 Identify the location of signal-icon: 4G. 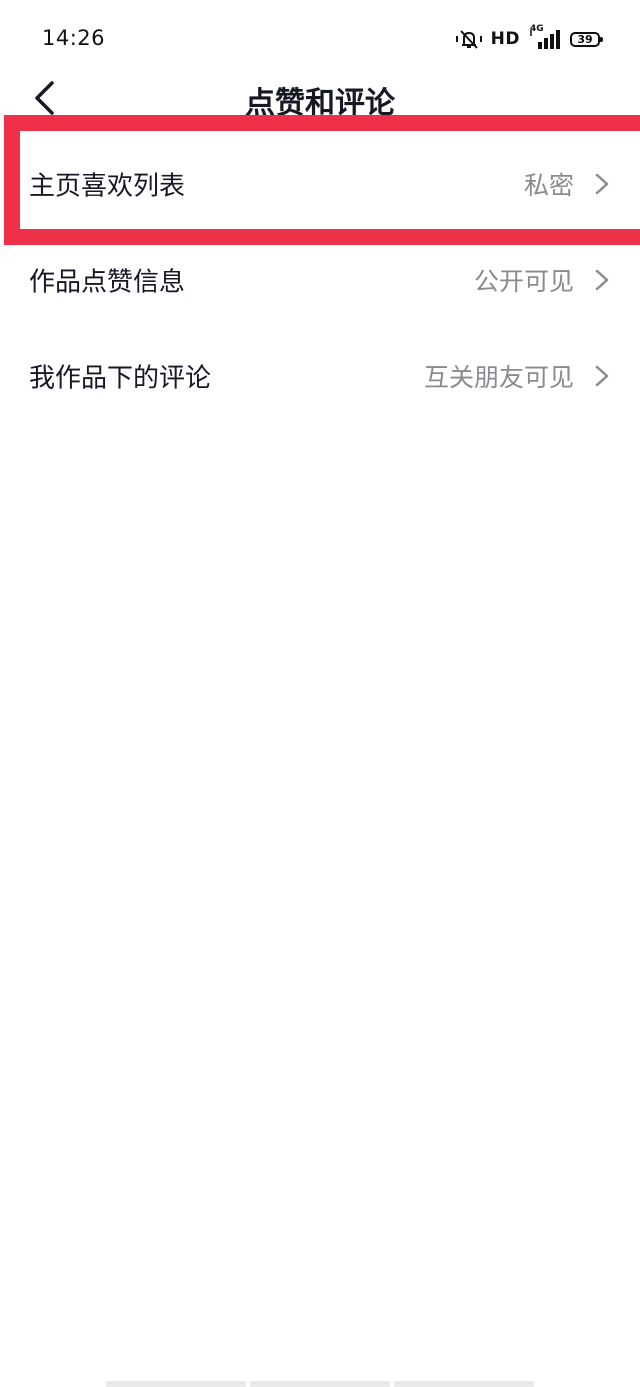
(545, 37).